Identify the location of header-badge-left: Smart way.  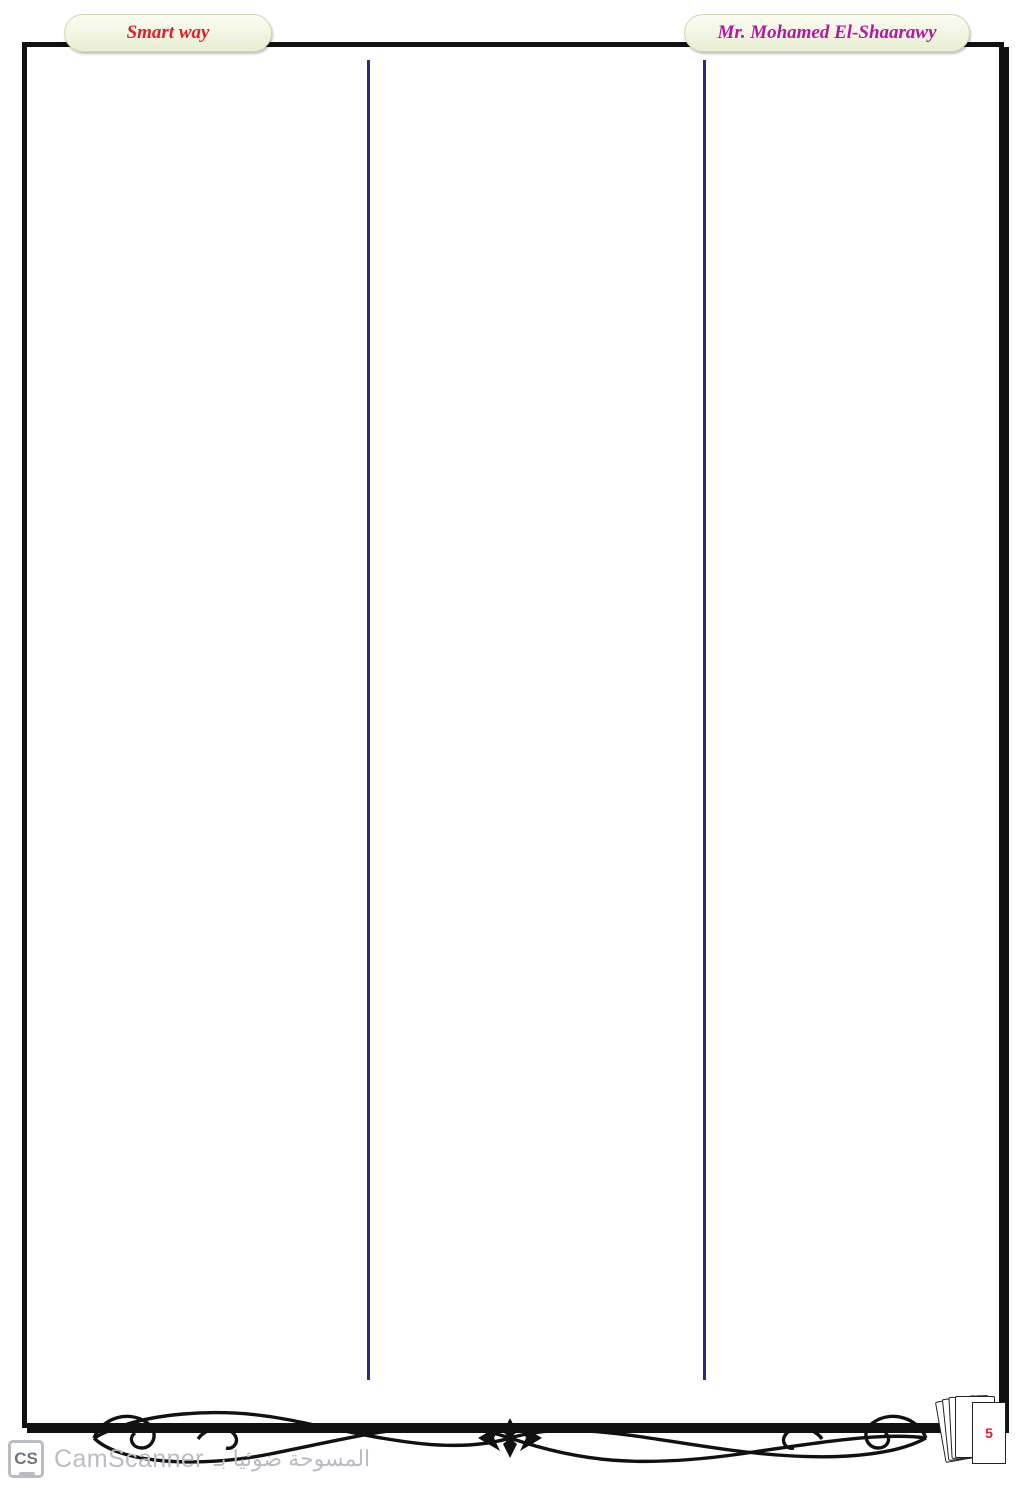
(168, 33).